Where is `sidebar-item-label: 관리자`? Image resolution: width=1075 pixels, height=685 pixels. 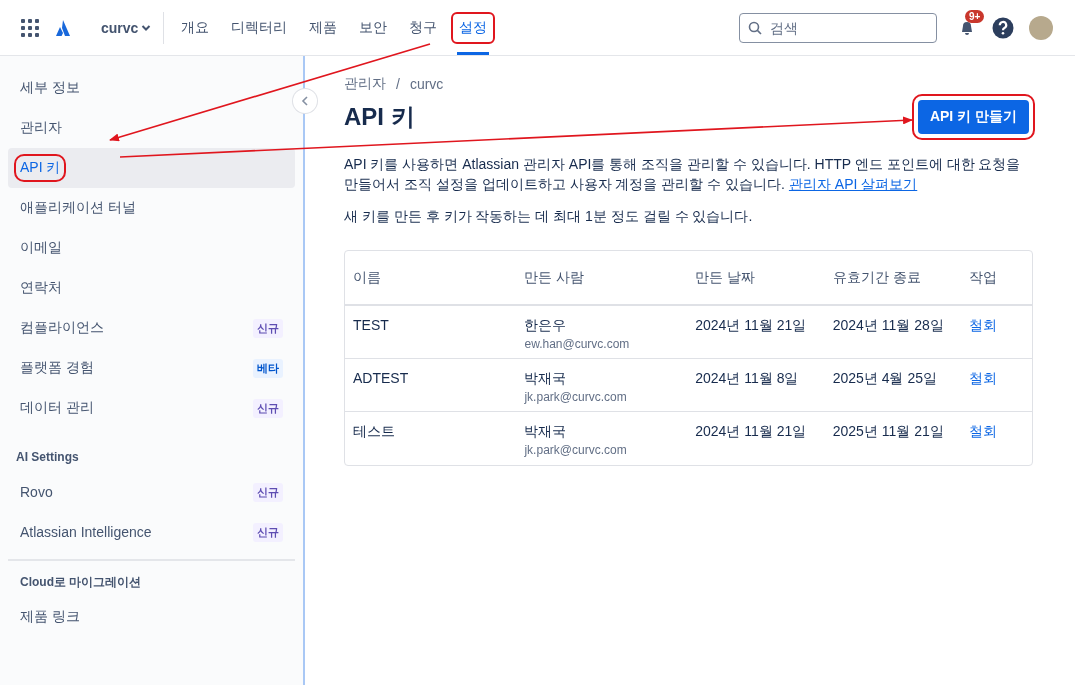 sidebar-item-label: 관리자 is located at coordinates (41, 127).